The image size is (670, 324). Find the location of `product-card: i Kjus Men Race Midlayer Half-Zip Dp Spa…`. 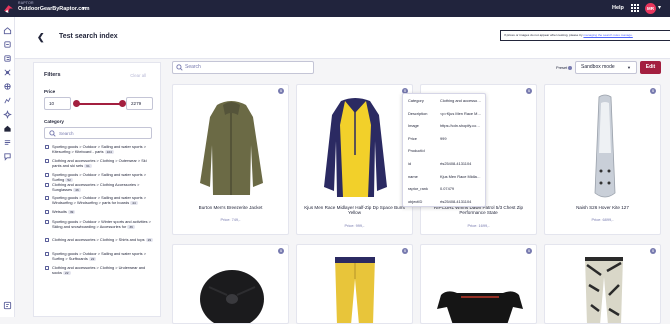

product-card: i Kjus Men Race Midlayer Half-Zip Dp Spa… is located at coordinates (354, 159).